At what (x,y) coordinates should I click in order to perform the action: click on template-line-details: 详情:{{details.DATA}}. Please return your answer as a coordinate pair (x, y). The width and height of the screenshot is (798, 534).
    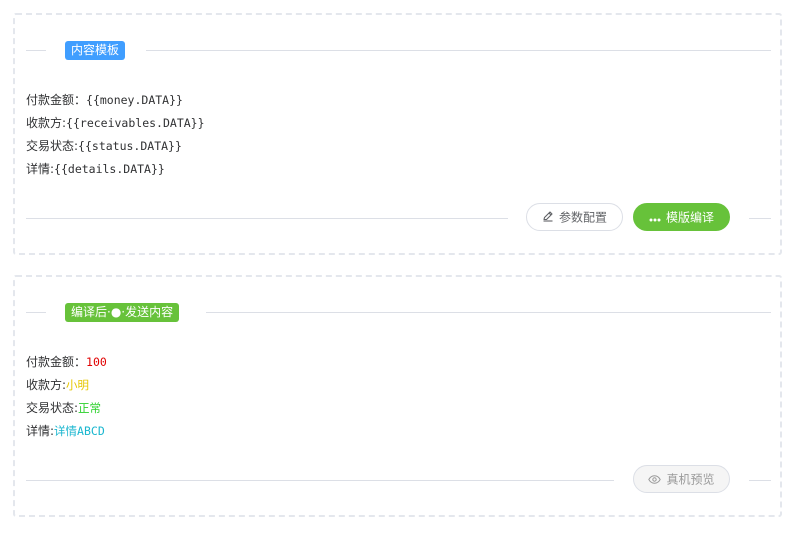
    Looking at the image, I should click on (115, 169).